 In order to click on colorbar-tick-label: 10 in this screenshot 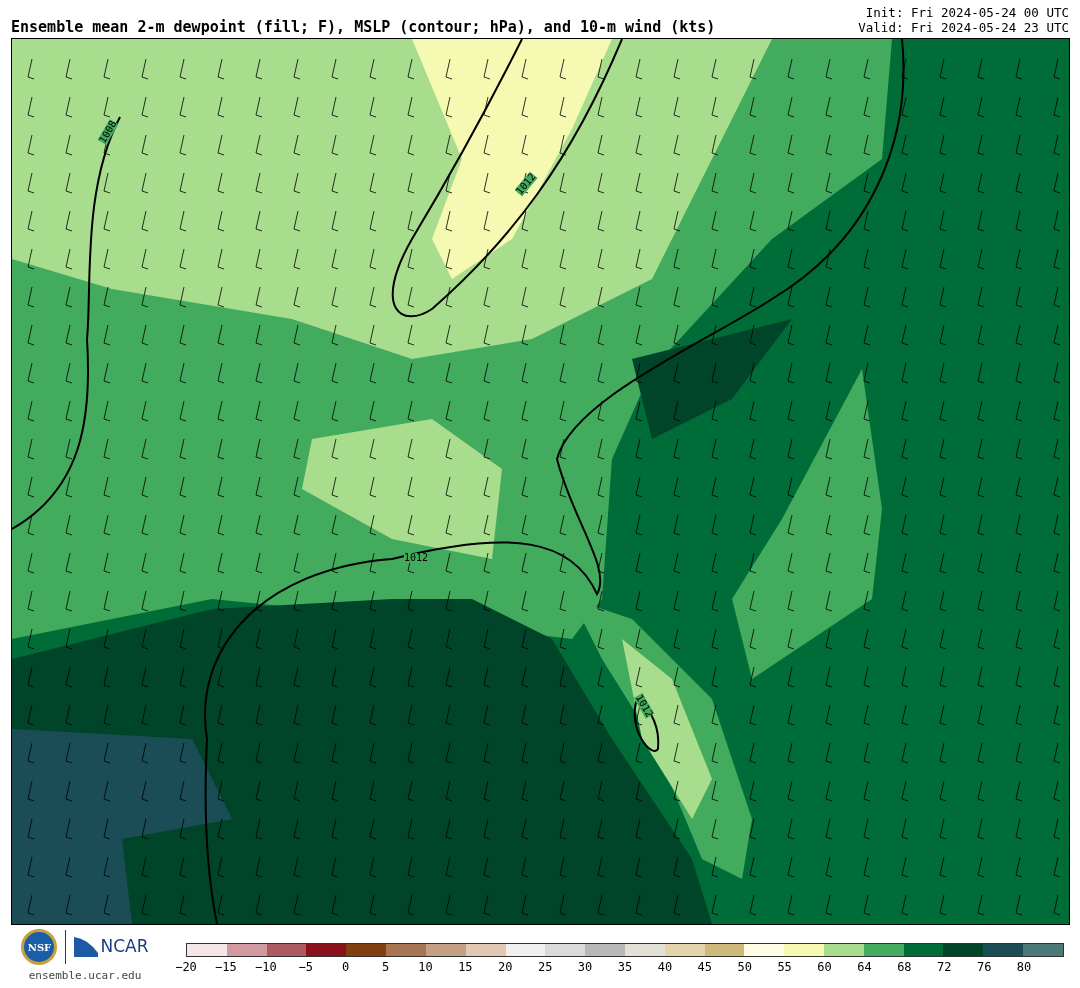, I will do `click(425, 967)`.